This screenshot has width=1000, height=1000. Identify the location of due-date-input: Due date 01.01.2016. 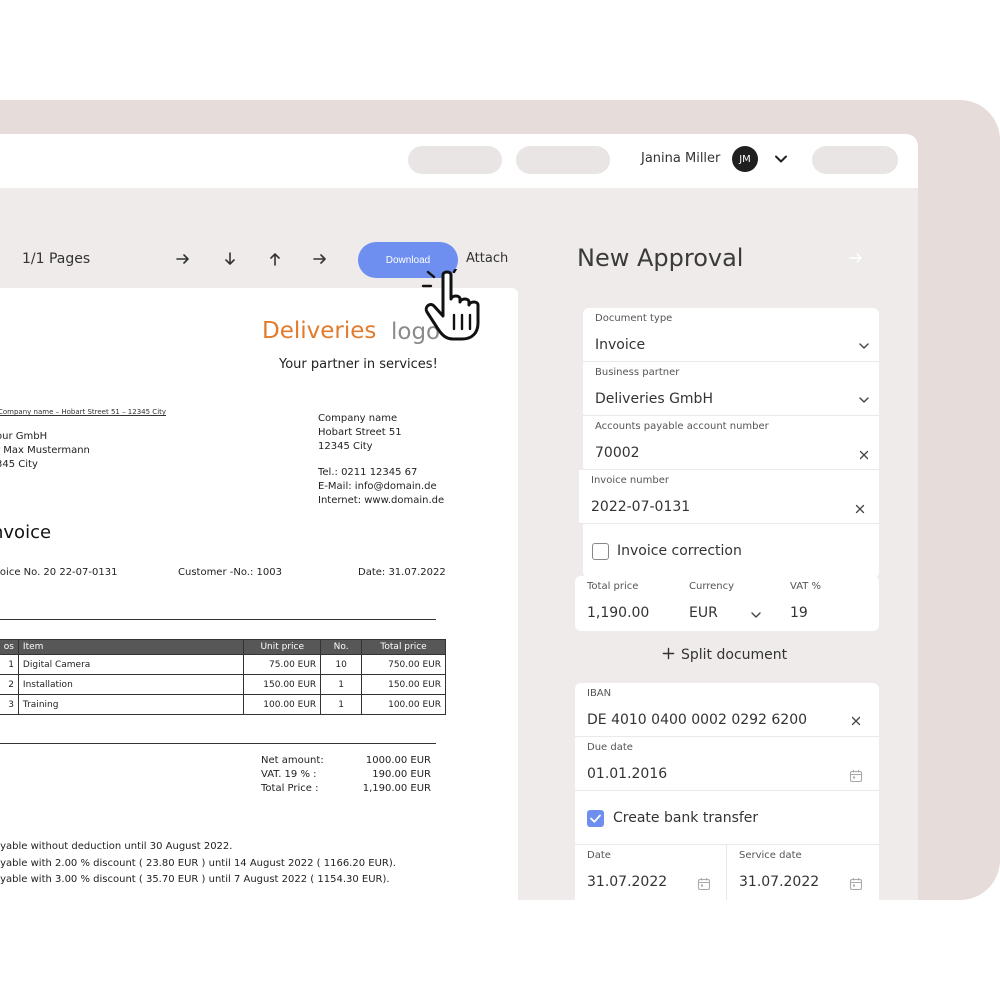
(727, 764).